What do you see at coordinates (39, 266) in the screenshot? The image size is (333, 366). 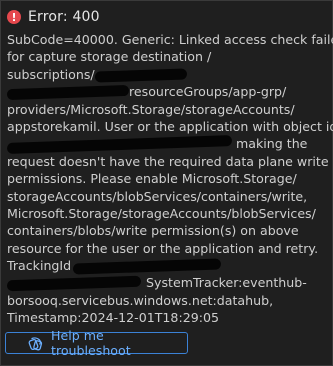 I see `message-text: TrackingId` at bounding box center [39, 266].